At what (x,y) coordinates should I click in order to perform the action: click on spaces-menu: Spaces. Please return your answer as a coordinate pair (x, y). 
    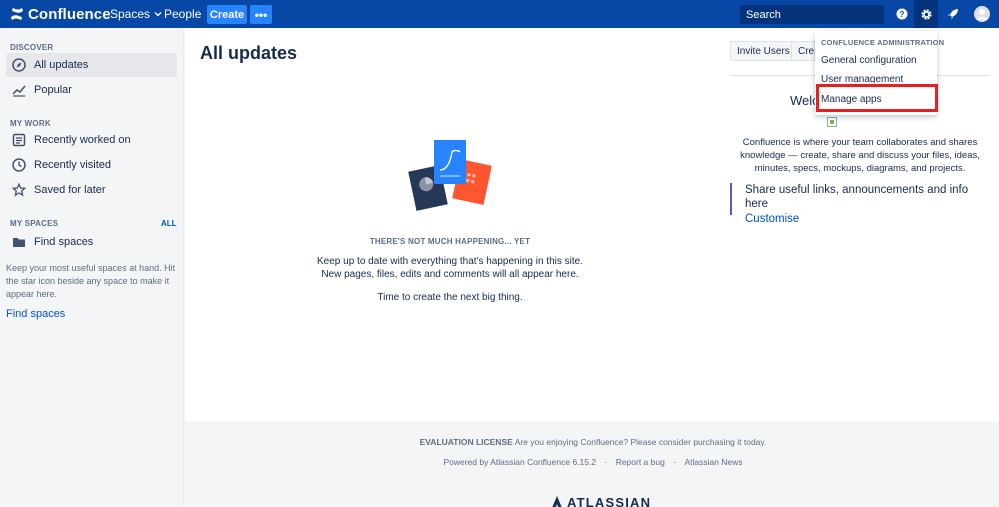
    Looking at the image, I should click on (136, 14).